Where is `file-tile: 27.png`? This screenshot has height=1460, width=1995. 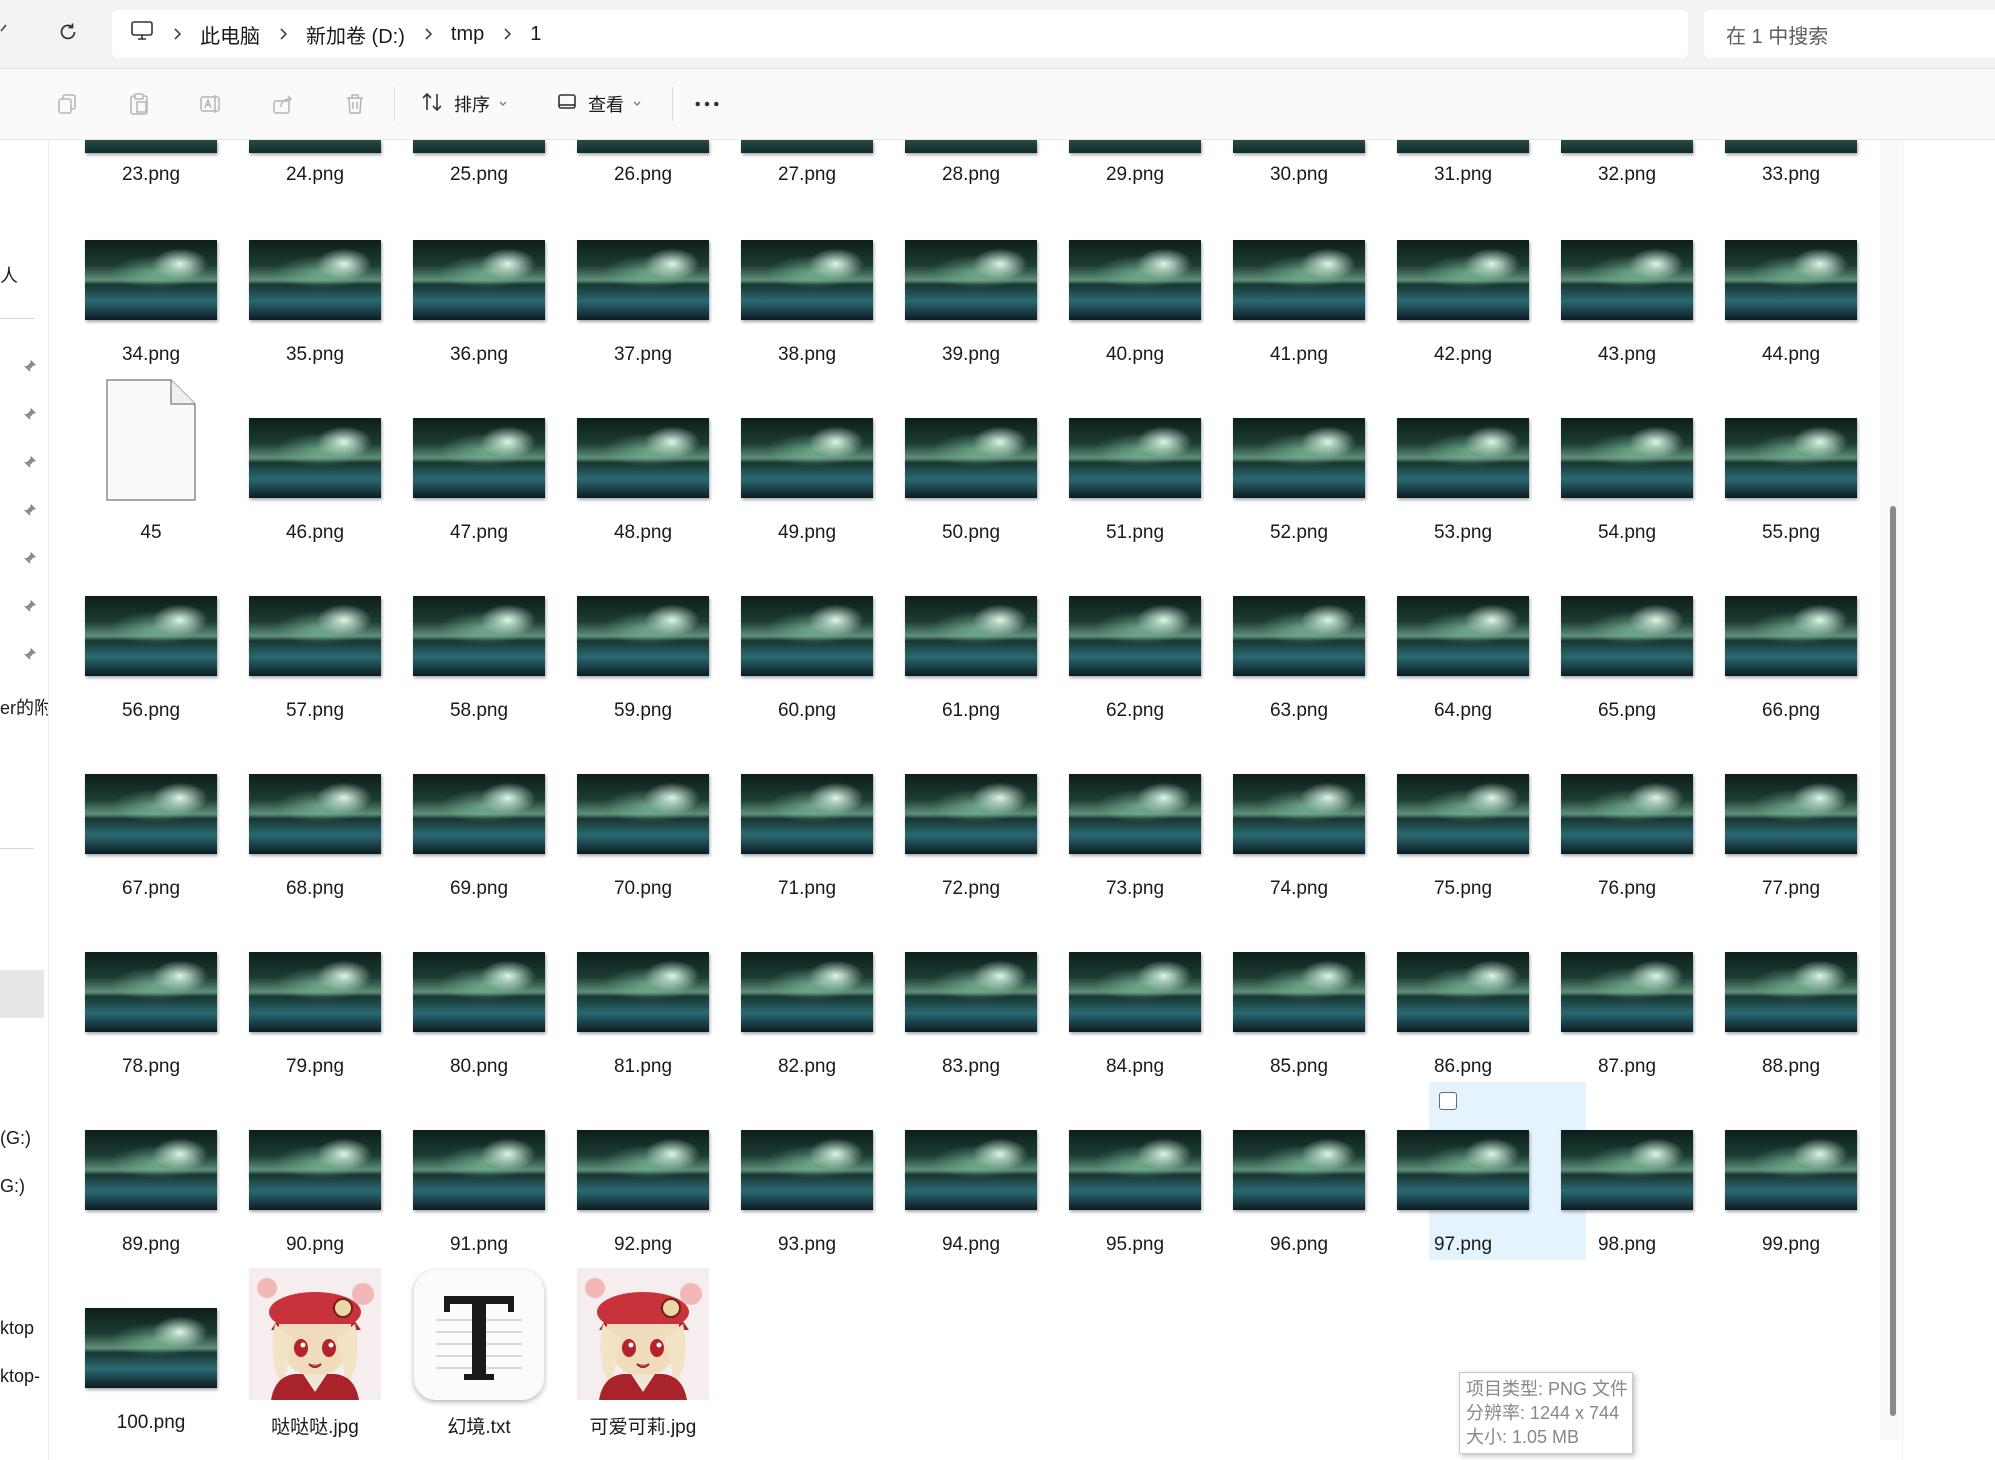
file-tile: 27.png is located at coordinates (807, 168).